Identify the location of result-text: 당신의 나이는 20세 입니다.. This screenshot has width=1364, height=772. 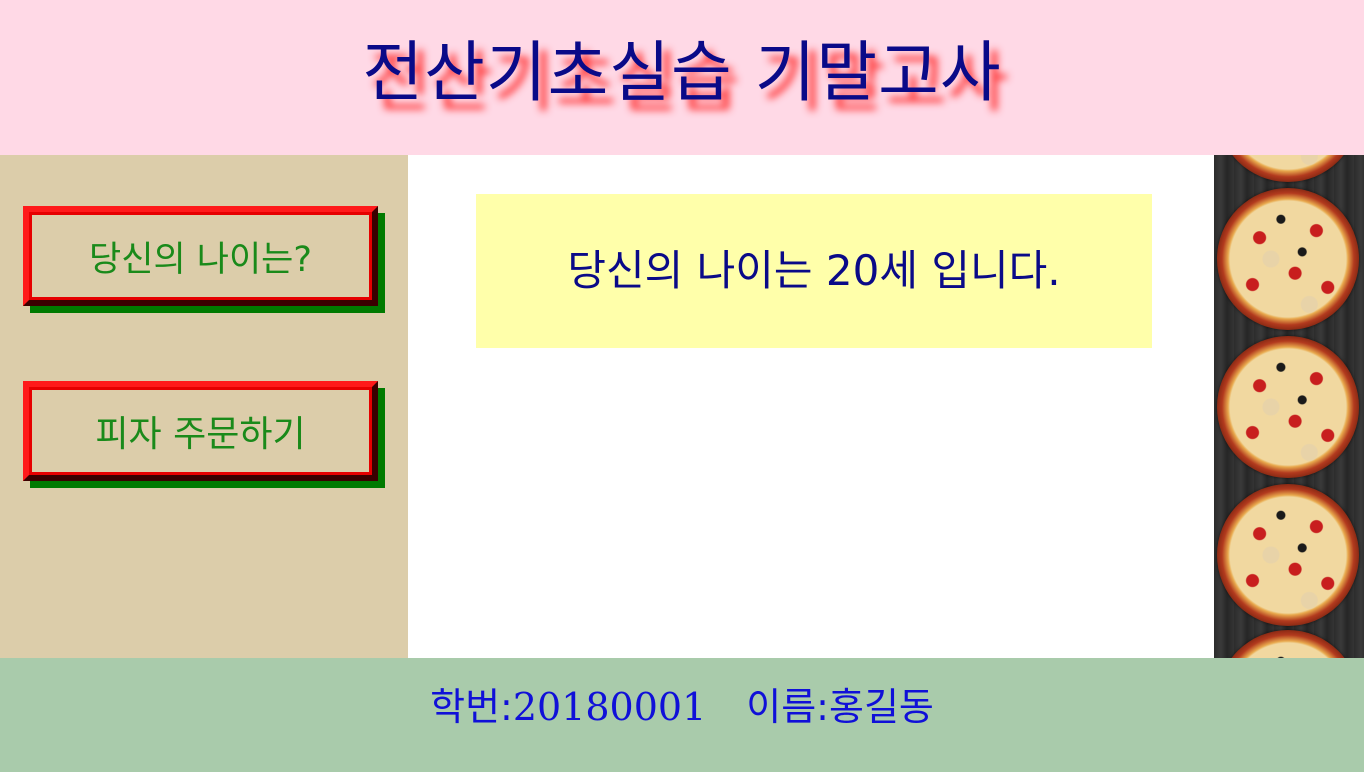
(814, 270).